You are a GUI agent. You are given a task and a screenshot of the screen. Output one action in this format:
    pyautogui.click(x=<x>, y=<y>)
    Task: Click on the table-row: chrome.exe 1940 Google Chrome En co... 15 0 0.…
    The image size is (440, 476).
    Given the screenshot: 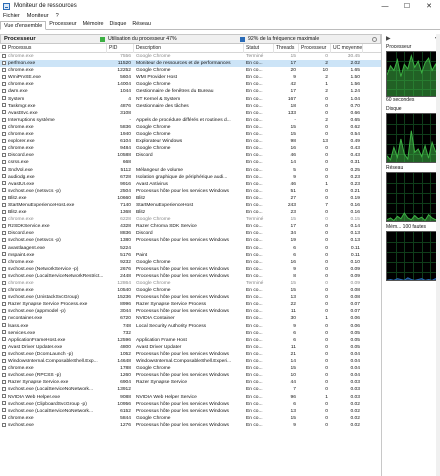 What is the action you would take?
    pyautogui.click(x=190, y=134)
    